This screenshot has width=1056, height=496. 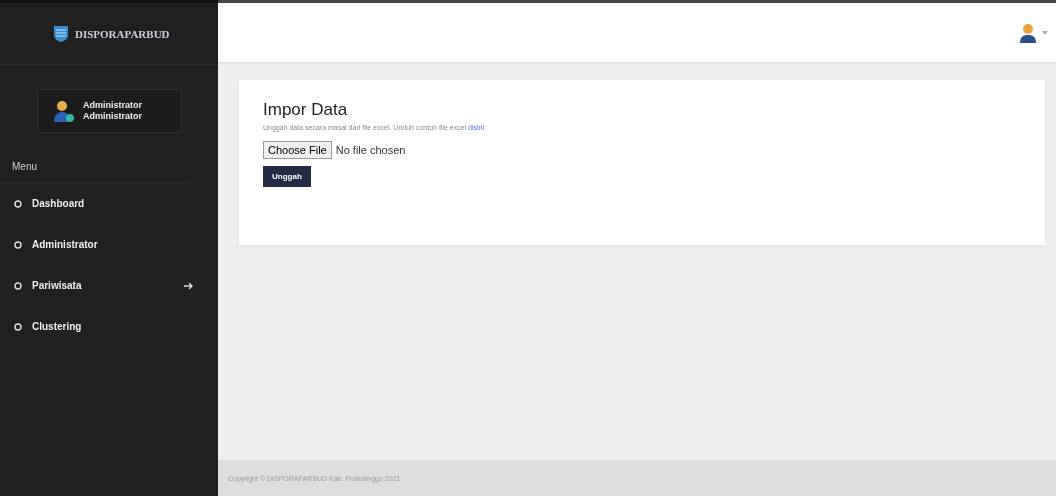 I want to click on upload-button: Unggah, so click(x=287, y=176).